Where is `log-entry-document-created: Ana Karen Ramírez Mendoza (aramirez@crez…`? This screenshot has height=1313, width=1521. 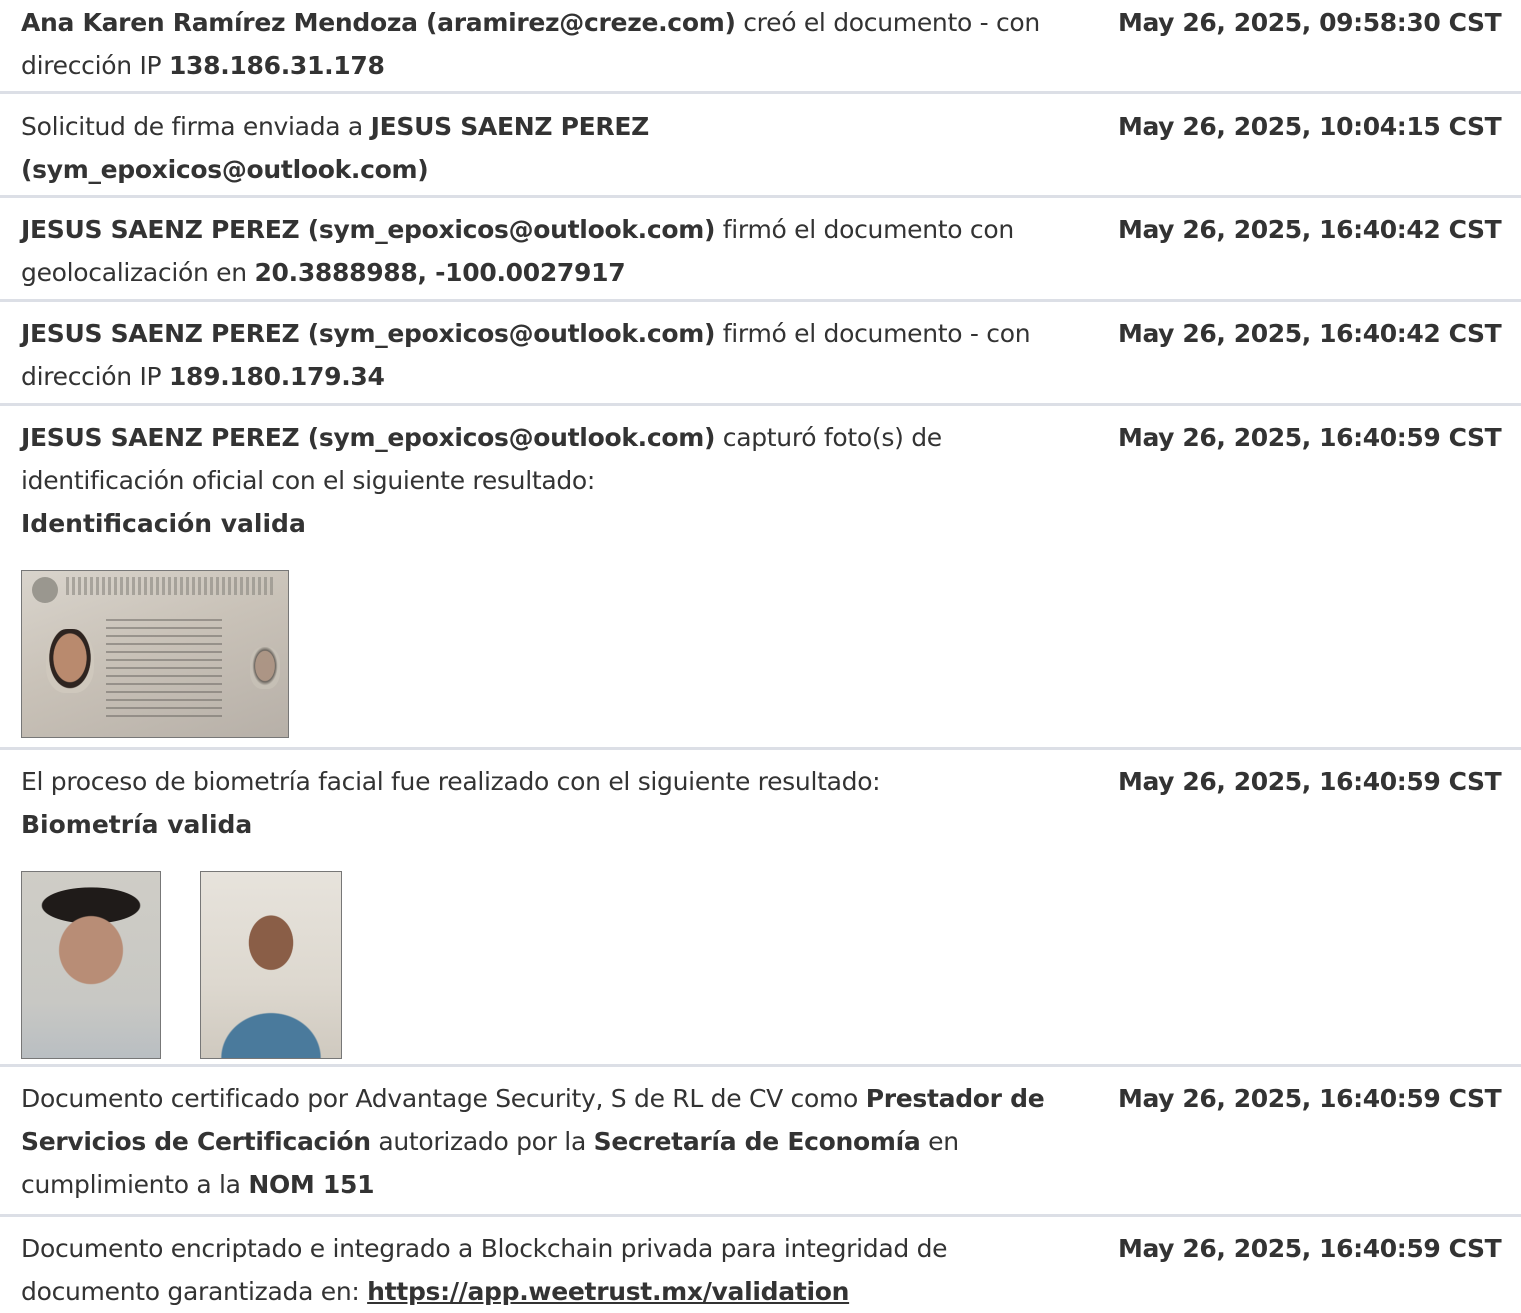
log-entry-document-created: Ana Karen Ramírez Mendoza (aramirez@crez… is located at coordinates (760, 47).